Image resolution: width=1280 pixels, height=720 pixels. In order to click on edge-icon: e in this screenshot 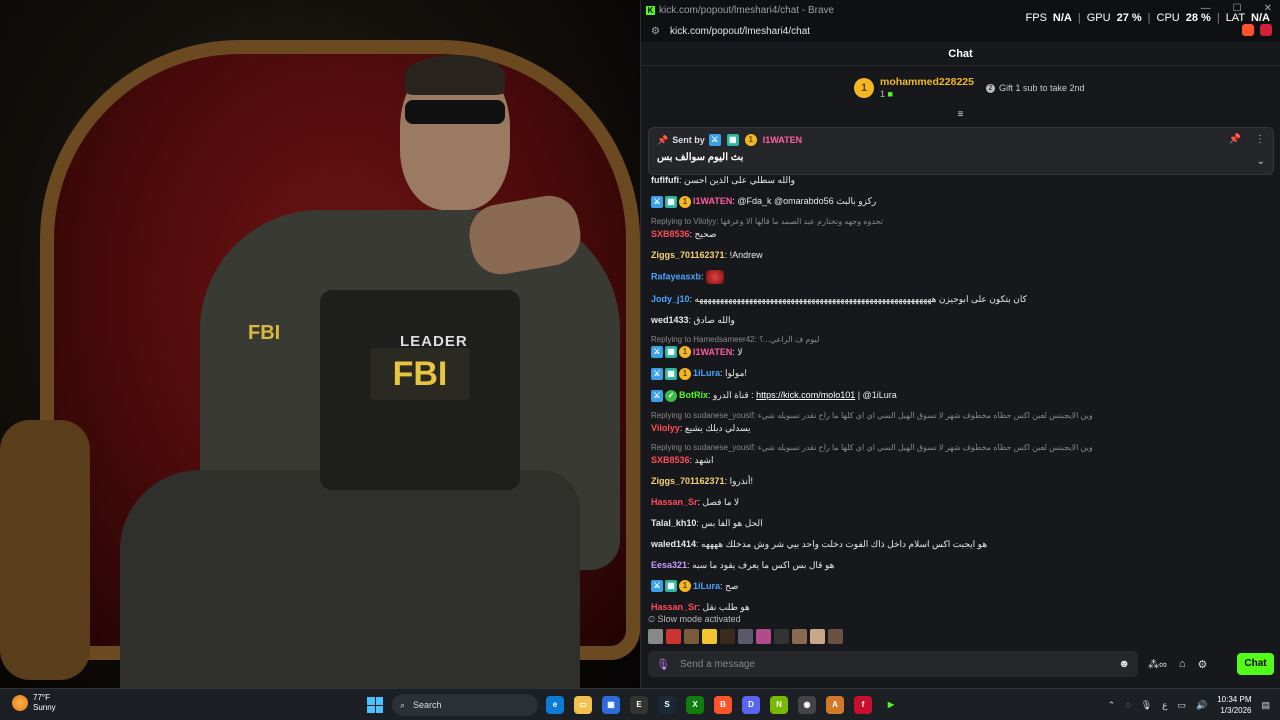, I will do `click(555, 705)`.